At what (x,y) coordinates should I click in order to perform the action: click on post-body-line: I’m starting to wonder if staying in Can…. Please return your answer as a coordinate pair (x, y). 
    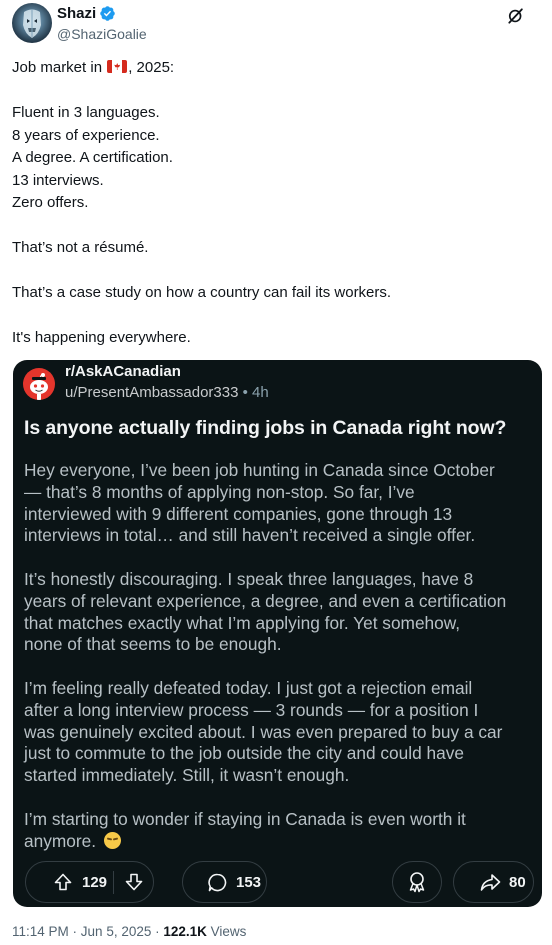
    Looking at the image, I should click on (245, 818).